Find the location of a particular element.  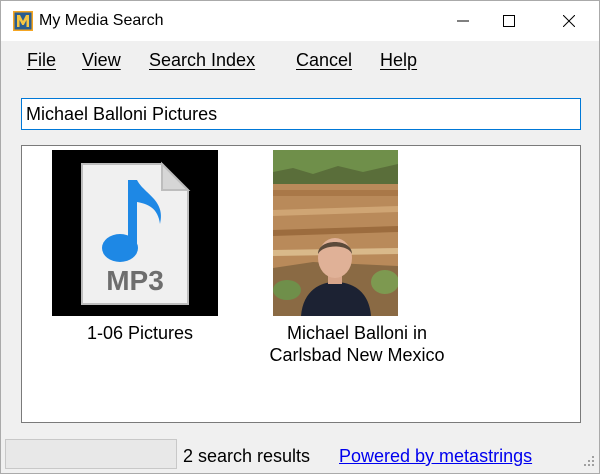

close-button is located at coordinates (569, 21).